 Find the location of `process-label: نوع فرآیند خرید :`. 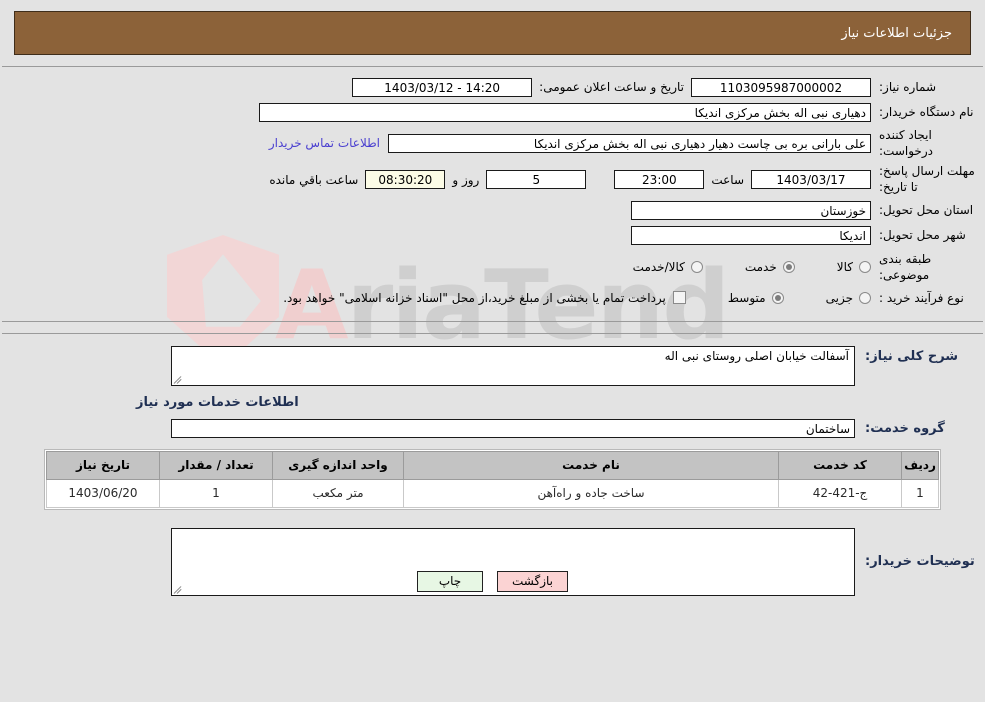

process-label: نوع فرآیند خرید : is located at coordinates (921, 297).